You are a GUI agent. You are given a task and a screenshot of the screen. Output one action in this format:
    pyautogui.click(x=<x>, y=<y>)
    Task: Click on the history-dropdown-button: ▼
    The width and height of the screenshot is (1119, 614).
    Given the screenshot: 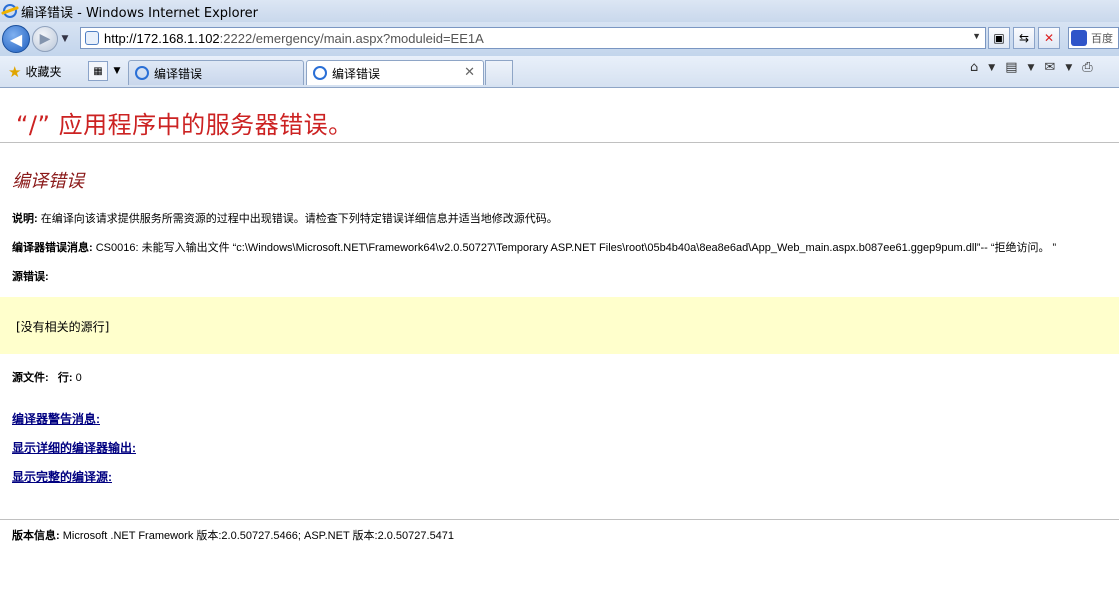 What is the action you would take?
    pyautogui.click(x=65, y=39)
    